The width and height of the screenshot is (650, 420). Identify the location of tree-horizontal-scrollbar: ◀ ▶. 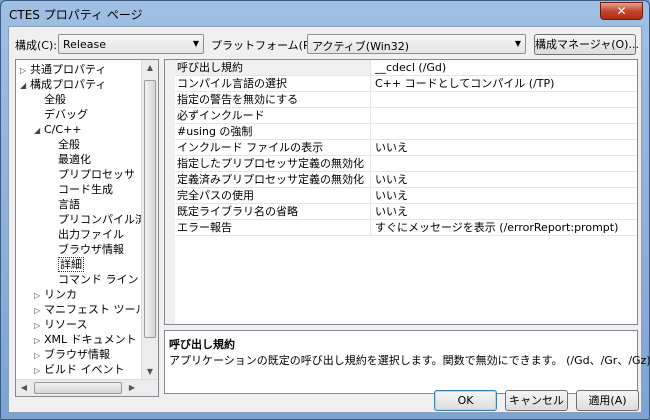
(87, 387).